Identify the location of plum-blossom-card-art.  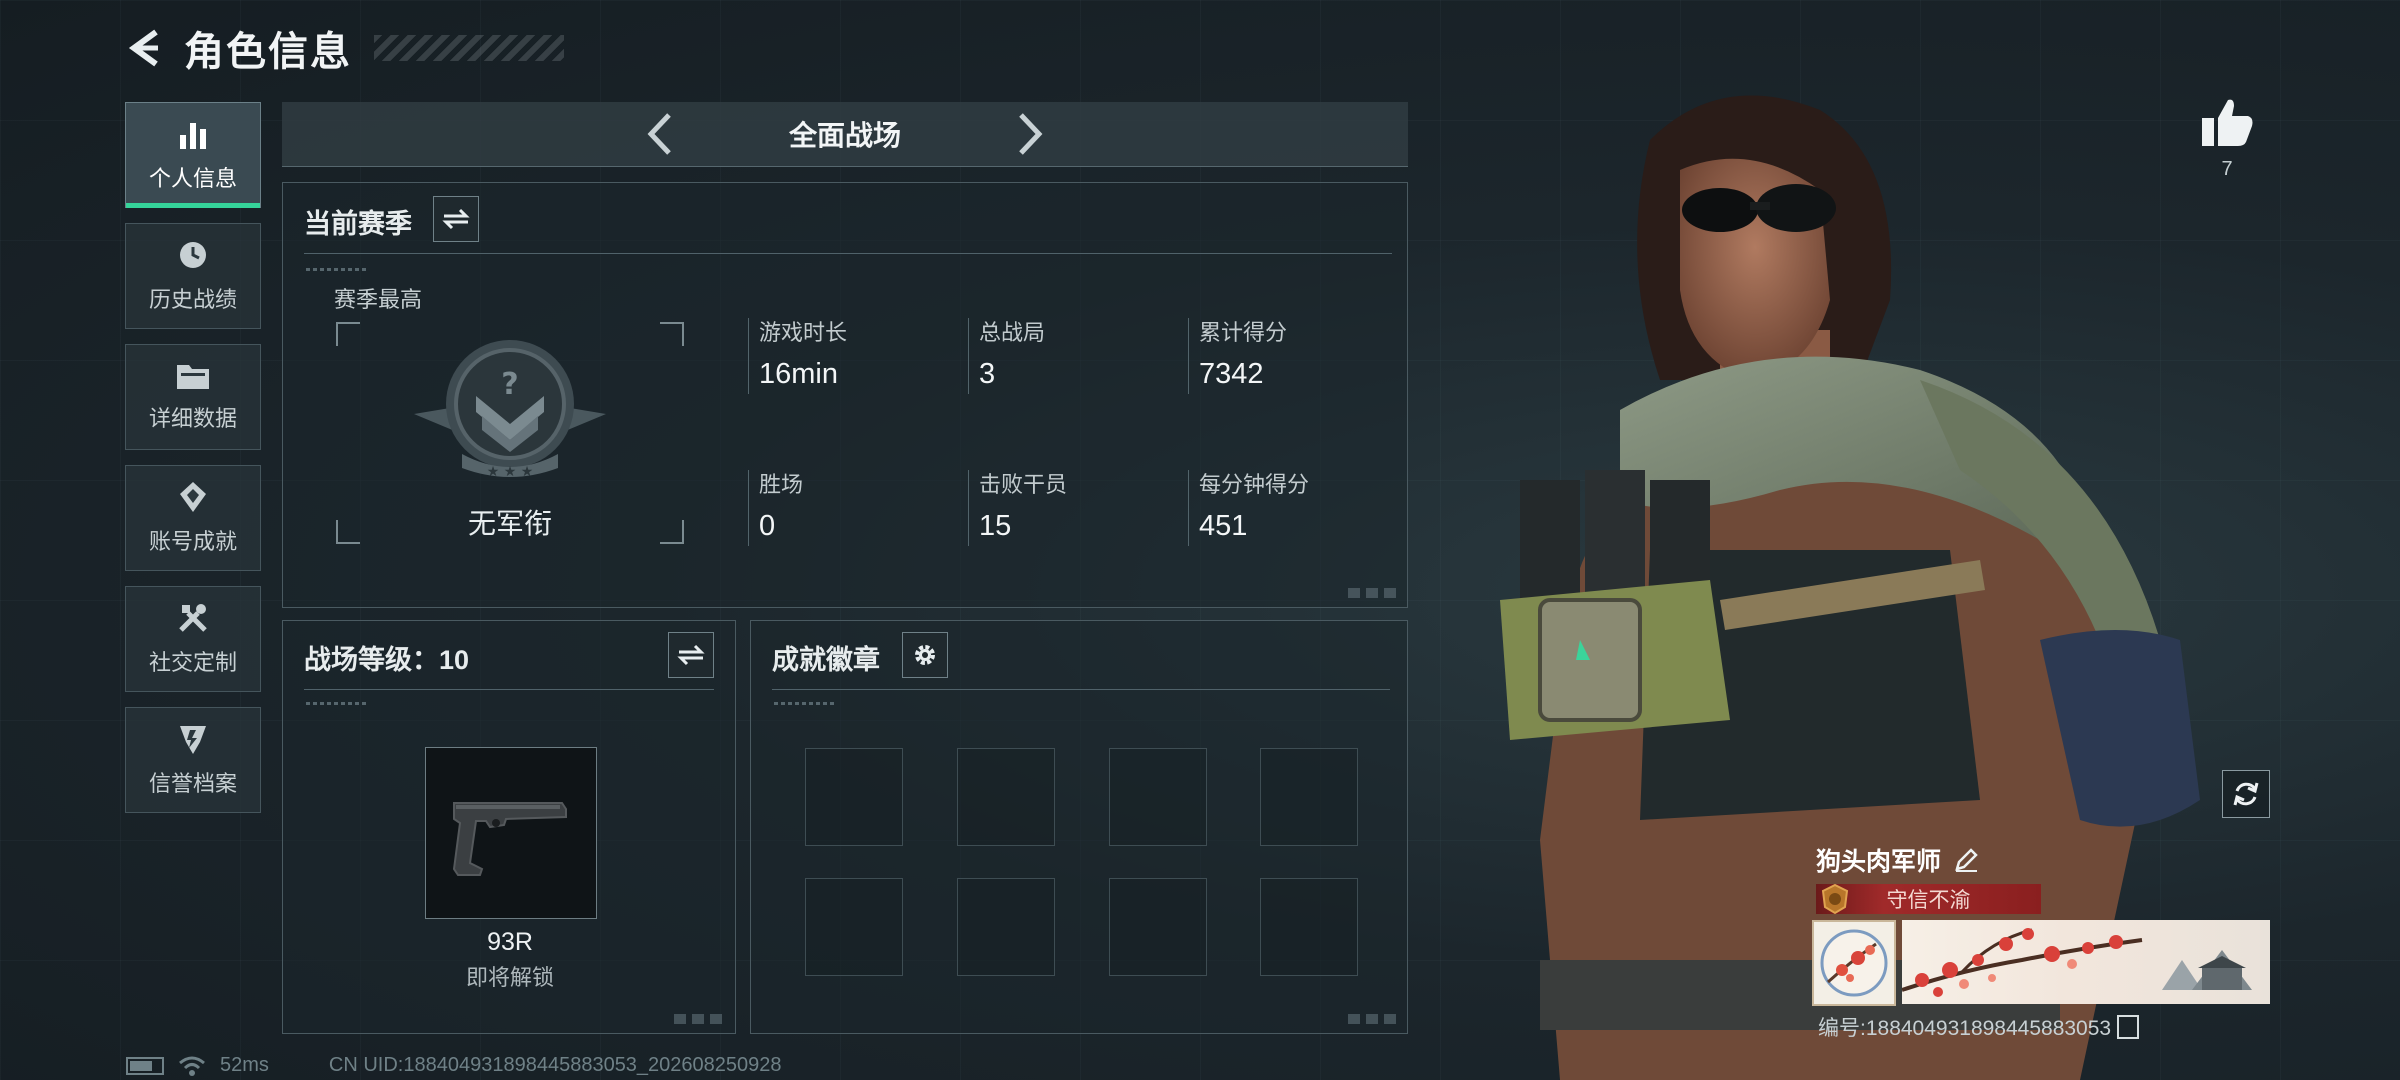
(2077, 962).